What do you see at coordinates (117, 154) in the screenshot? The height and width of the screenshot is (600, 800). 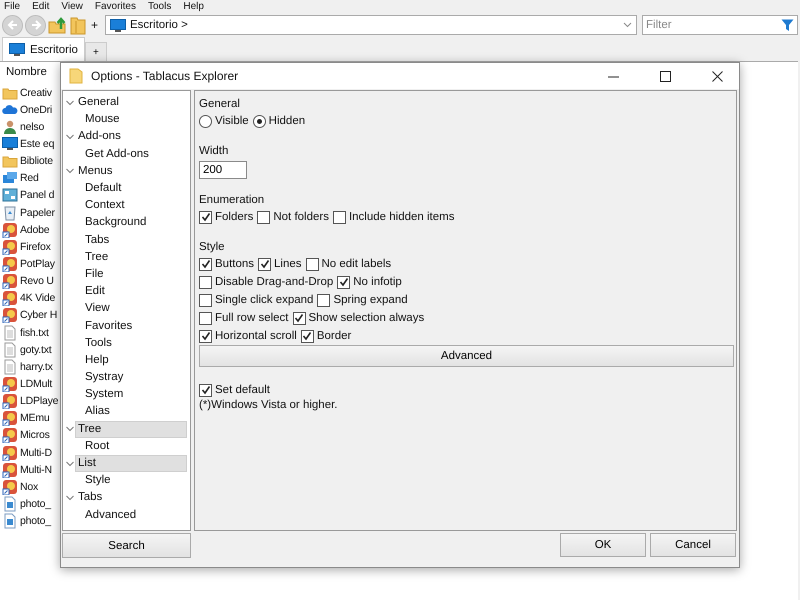 I see `tree-item: Get Add-ons` at bounding box center [117, 154].